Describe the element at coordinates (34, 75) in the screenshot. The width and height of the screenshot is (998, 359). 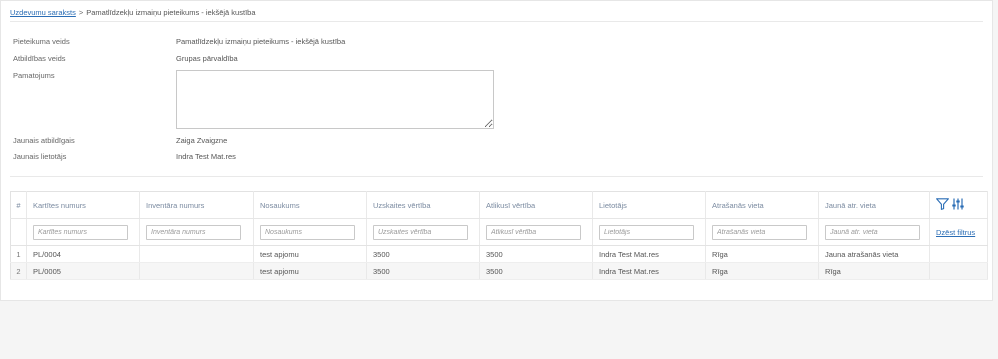
I see `justification-label: Pamatojums` at that location.